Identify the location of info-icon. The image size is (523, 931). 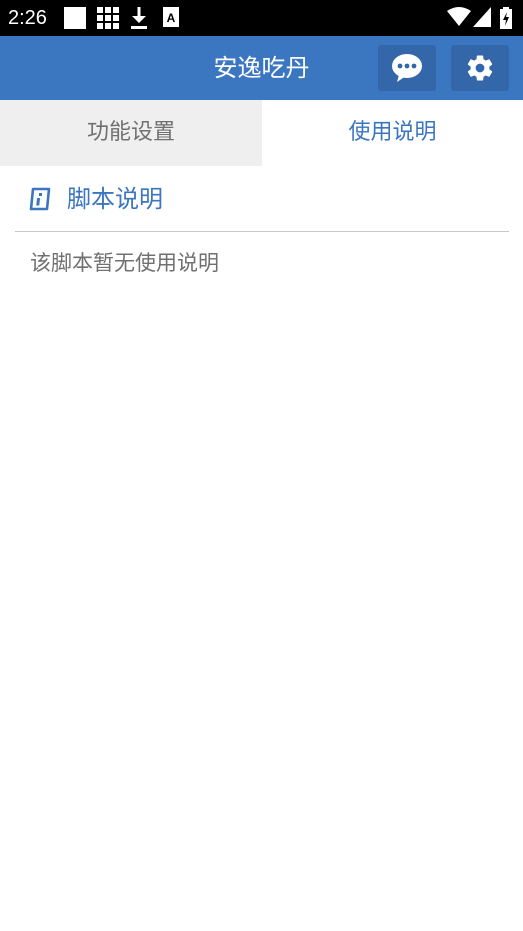
(40, 199).